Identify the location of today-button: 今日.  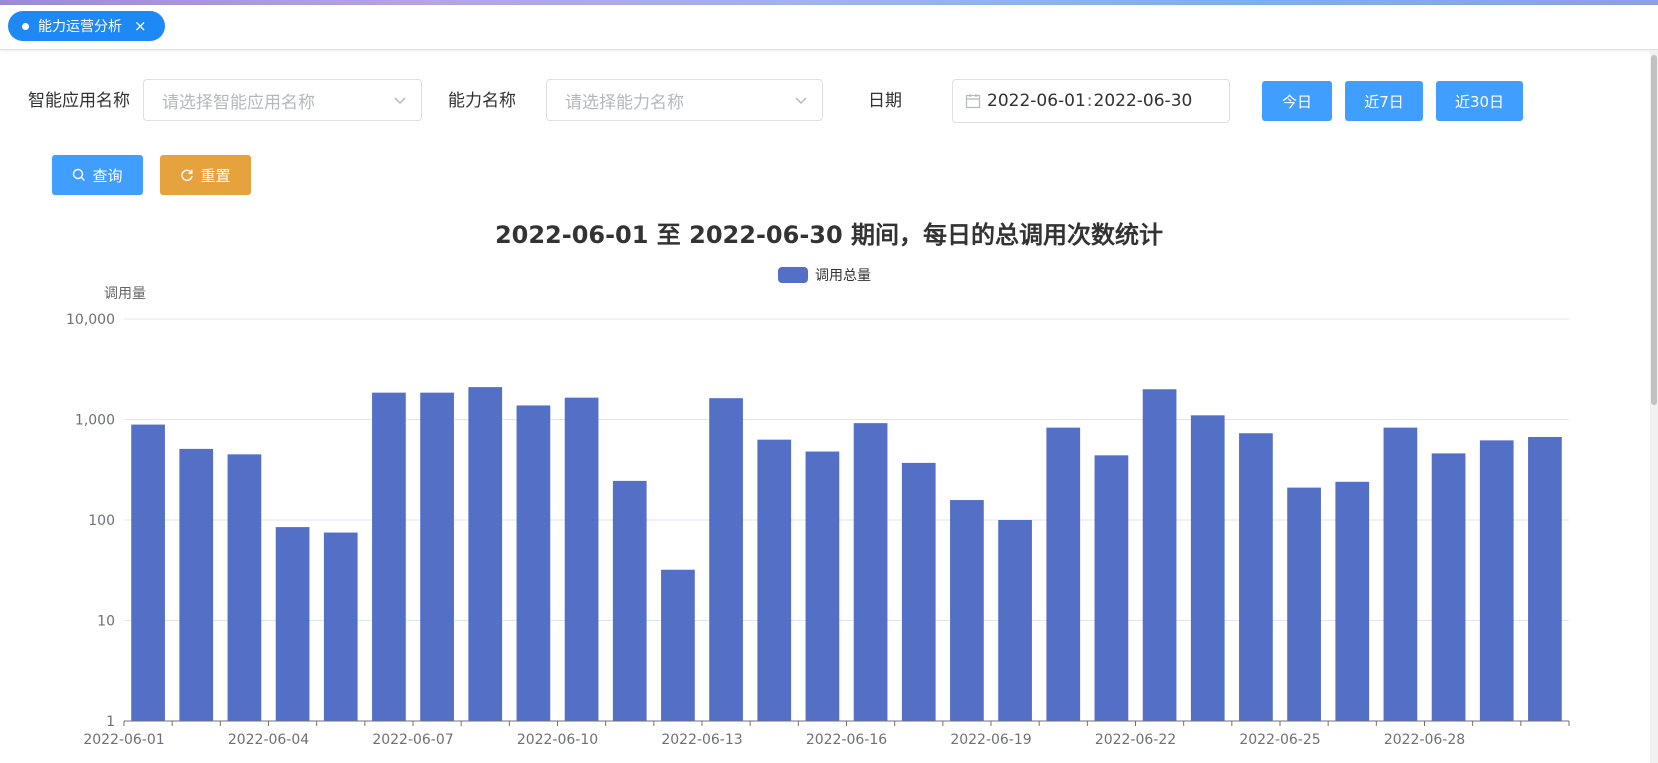
(1297, 101).